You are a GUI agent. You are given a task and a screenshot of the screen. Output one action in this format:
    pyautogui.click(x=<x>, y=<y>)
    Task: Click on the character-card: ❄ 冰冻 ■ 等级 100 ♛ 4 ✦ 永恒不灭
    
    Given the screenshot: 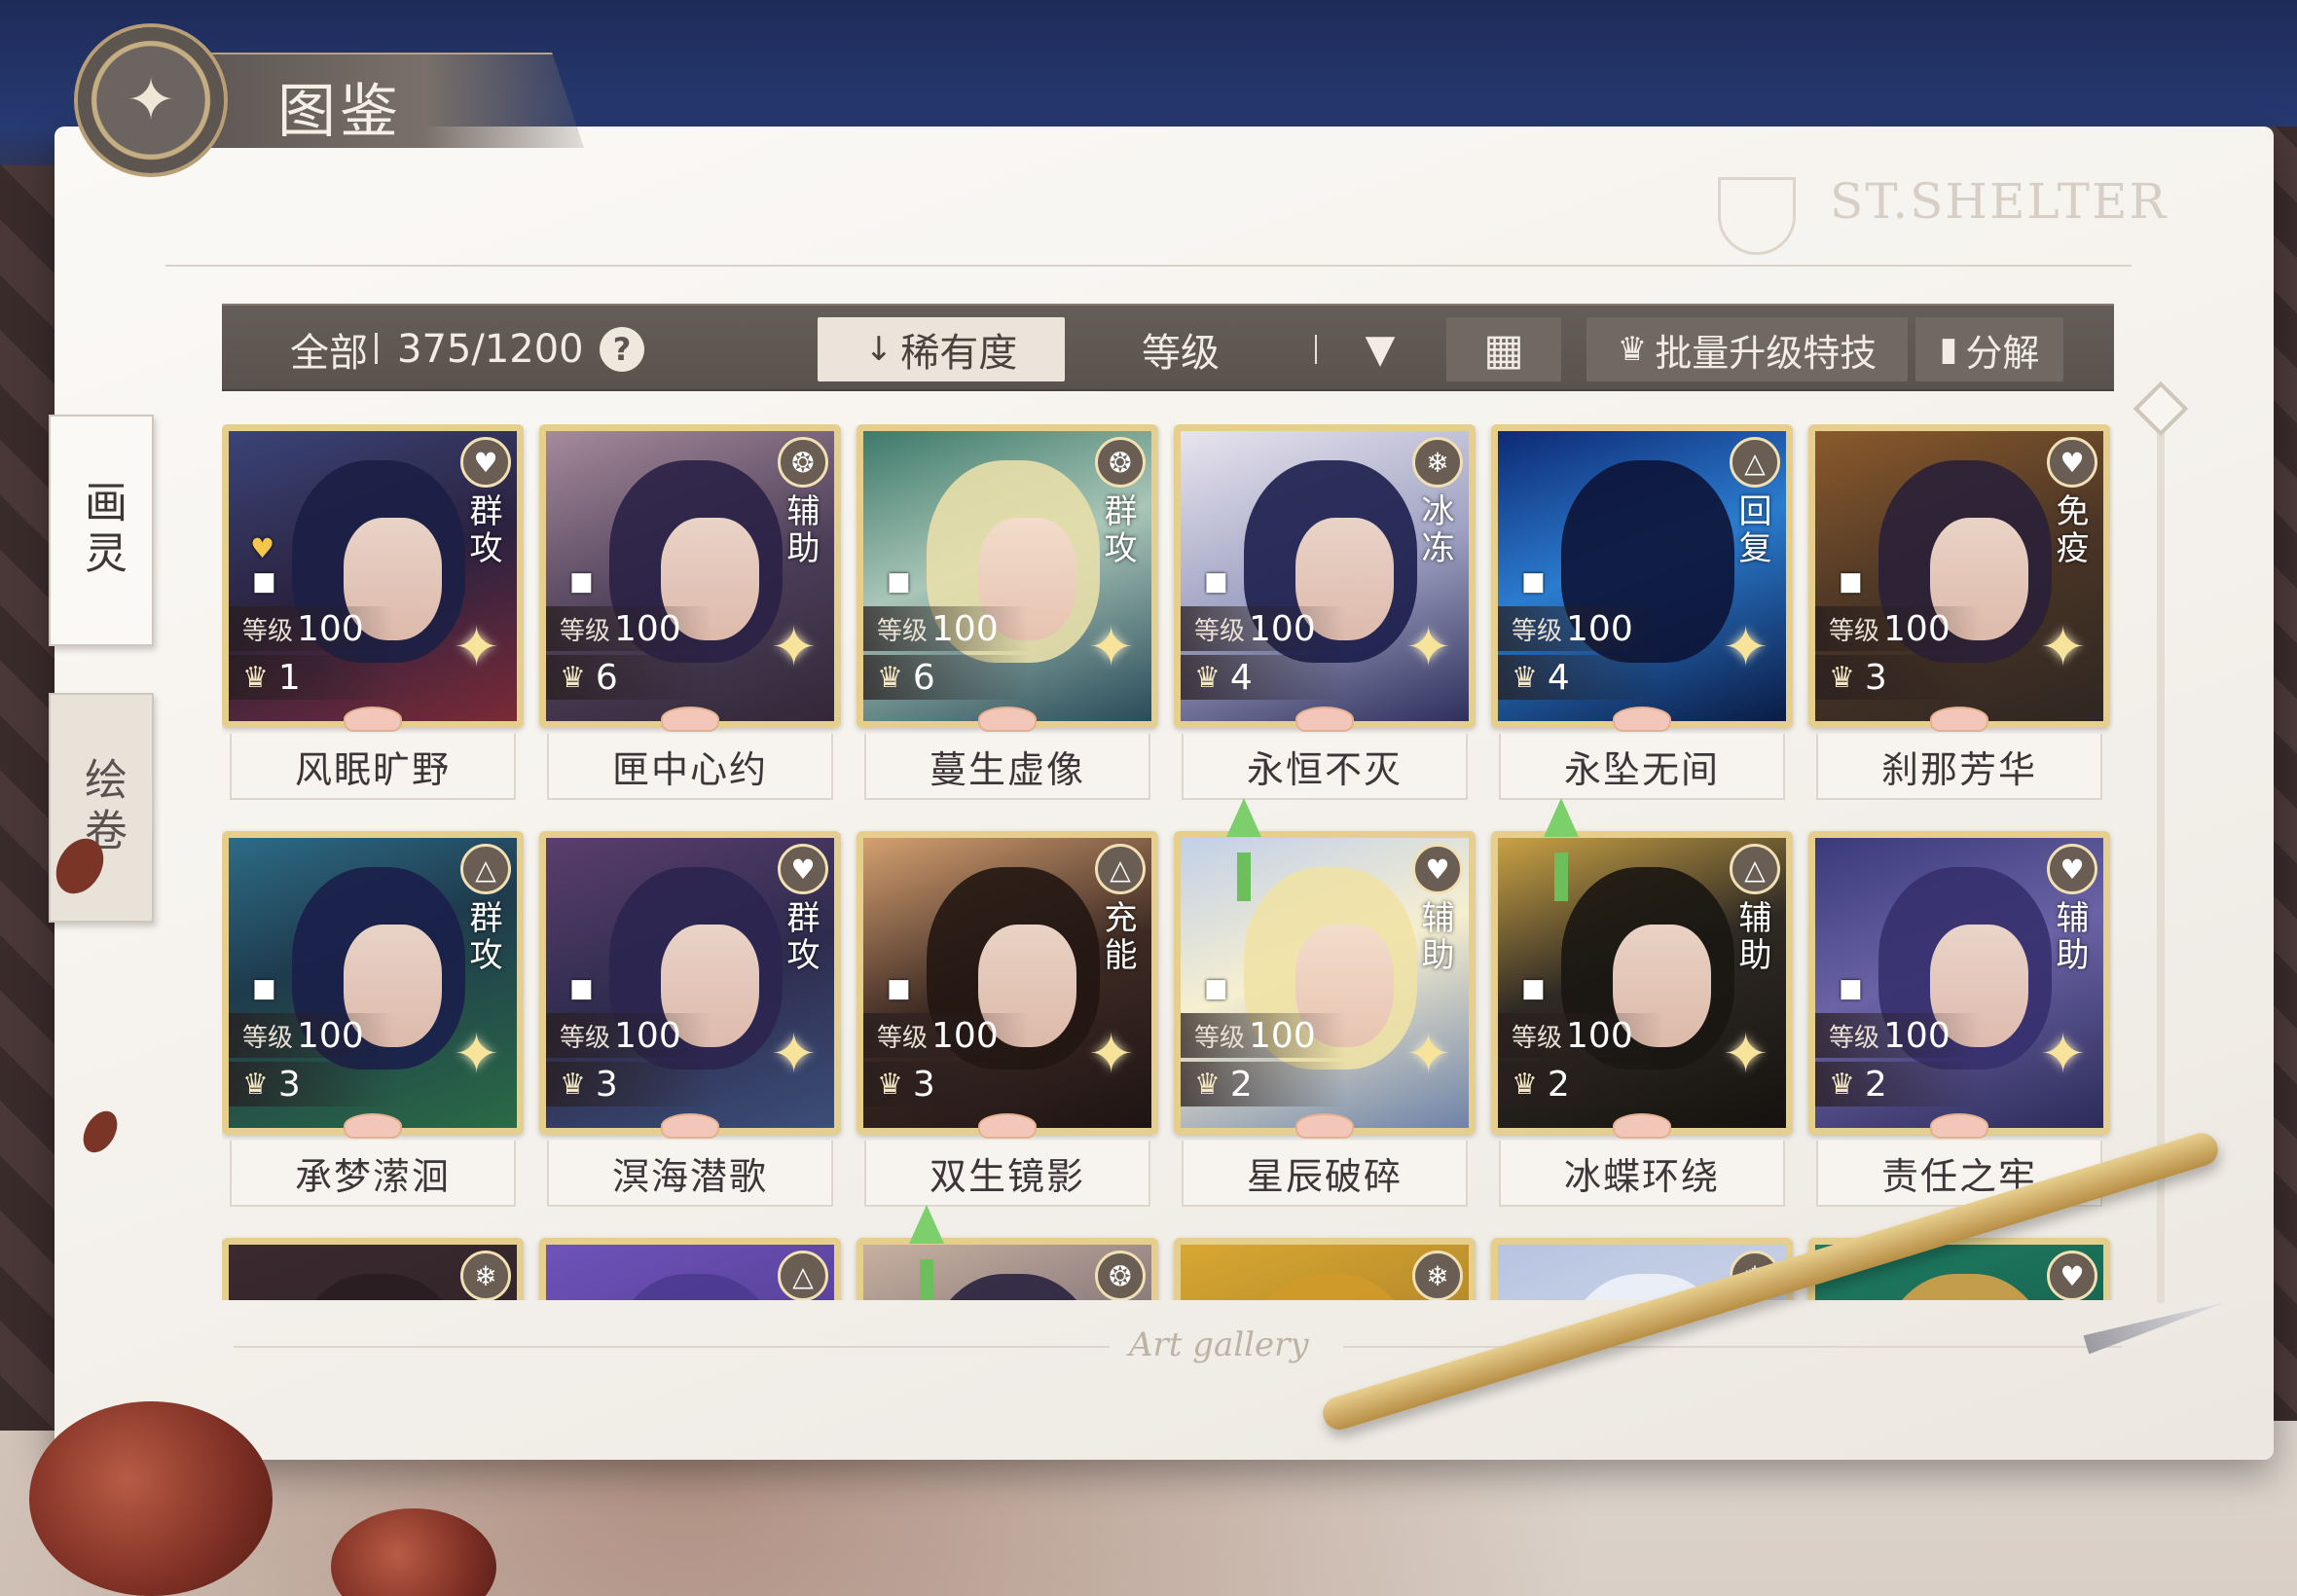 What is the action you would take?
    pyautogui.click(x=1325, y=613)
    